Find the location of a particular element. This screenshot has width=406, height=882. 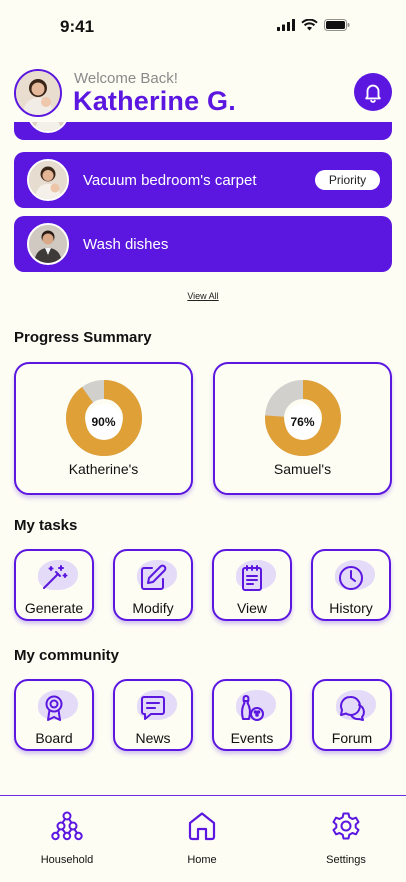

progress-name: Samuel's is located at coordinates (302, 469).